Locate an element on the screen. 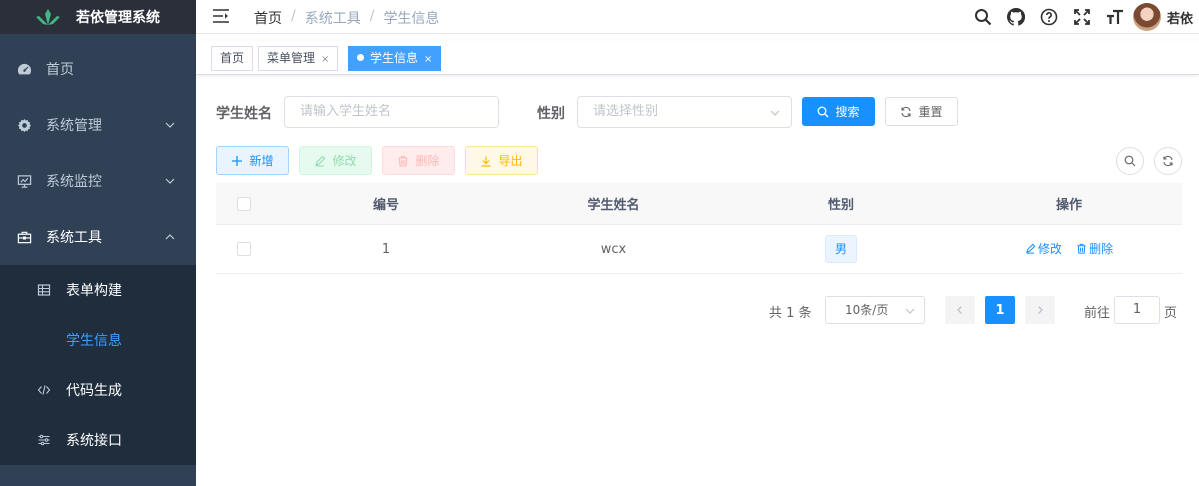 The height and width of the screenshot is (486, 1199). chevron-right-icon is located at coordinates (1040, 310).